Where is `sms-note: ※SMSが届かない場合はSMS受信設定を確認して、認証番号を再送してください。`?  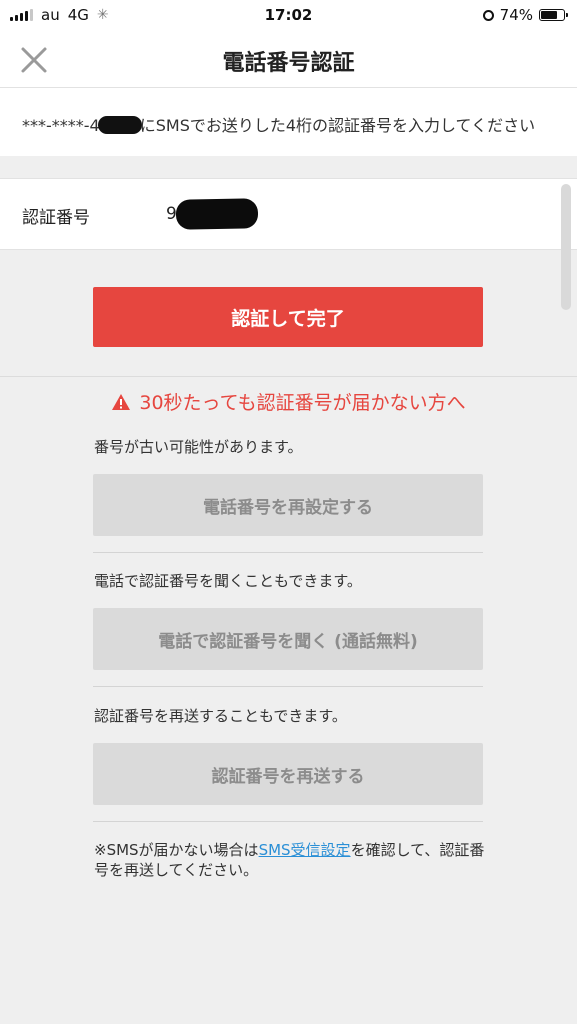 sms-note: ※SMSが届かない場合はSMS受信設定を確認して、認証番号を再送してください。 is located at coordinates (294, 860).